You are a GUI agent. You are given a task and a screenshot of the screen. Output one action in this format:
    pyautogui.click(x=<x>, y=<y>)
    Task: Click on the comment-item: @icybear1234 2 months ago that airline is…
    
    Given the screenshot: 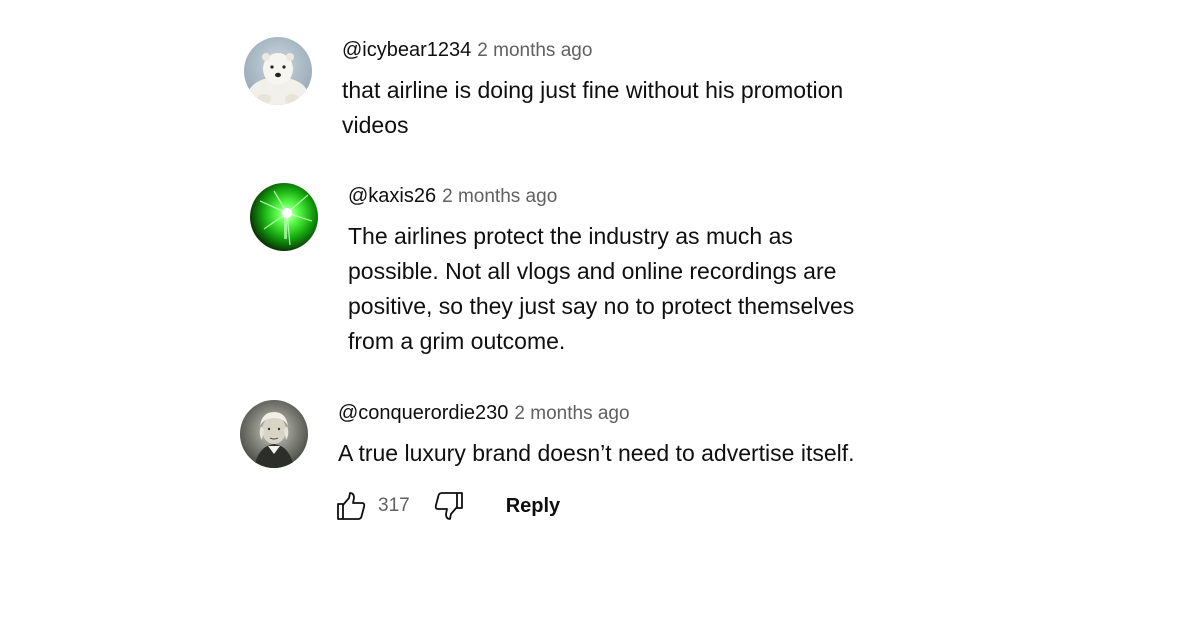 What is the action you would take?
    pyautogui.click(x=543, y=90)
    